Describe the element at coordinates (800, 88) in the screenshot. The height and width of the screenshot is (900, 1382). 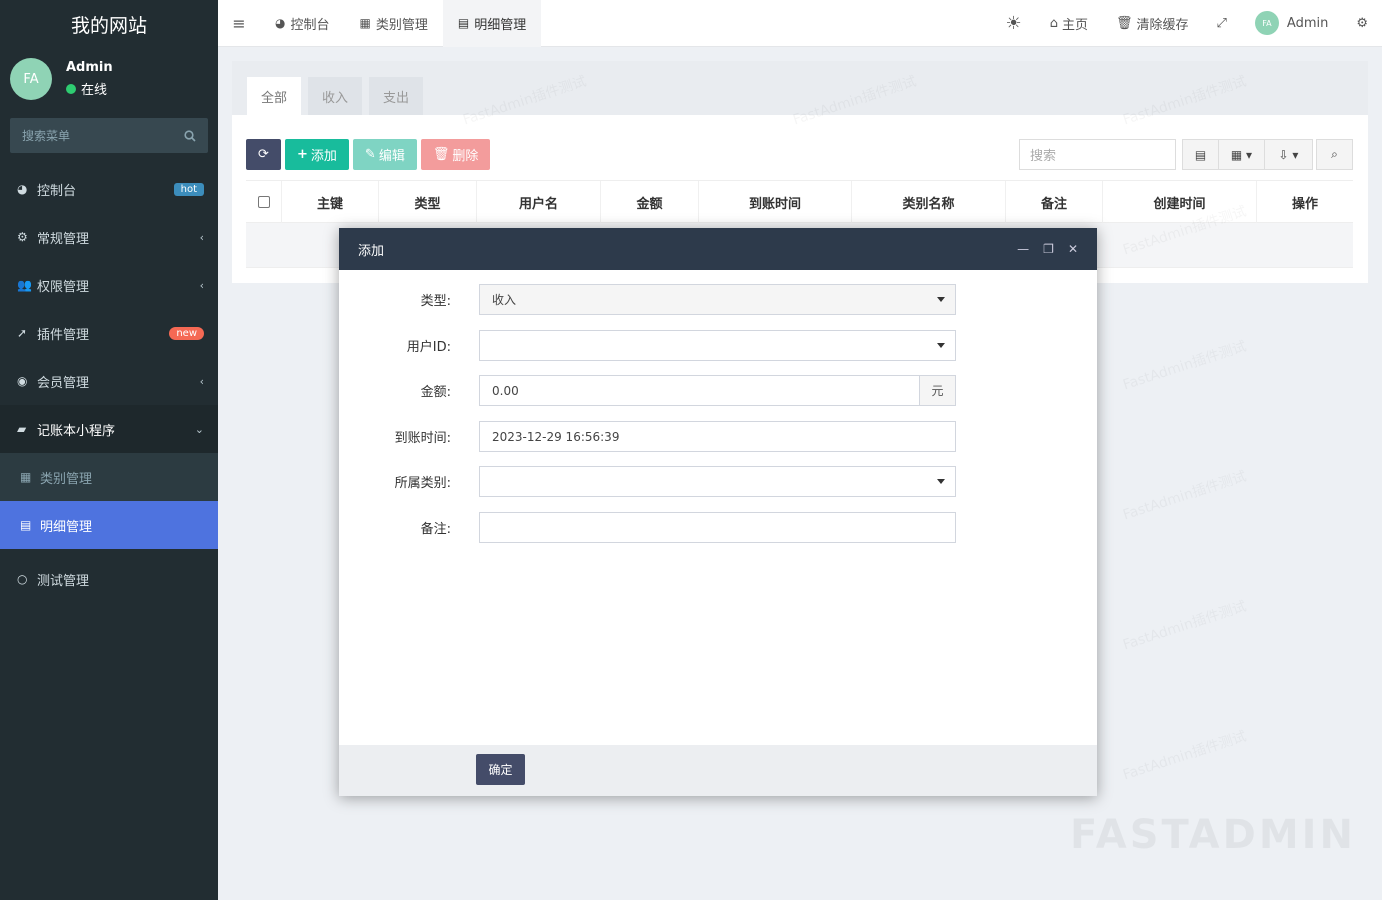
I see `panel-tabs: 全部 收入 支出` at that location.